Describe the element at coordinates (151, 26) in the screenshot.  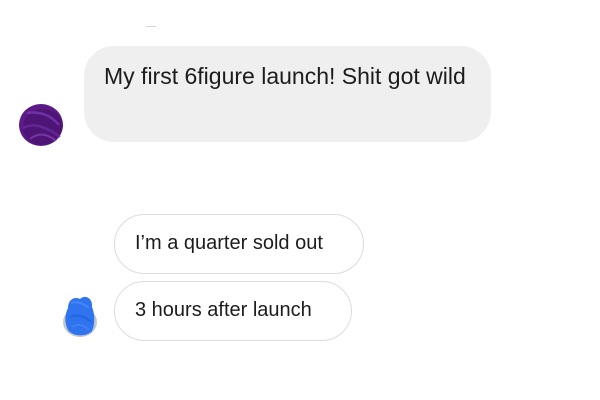
I see `divider` at that location.